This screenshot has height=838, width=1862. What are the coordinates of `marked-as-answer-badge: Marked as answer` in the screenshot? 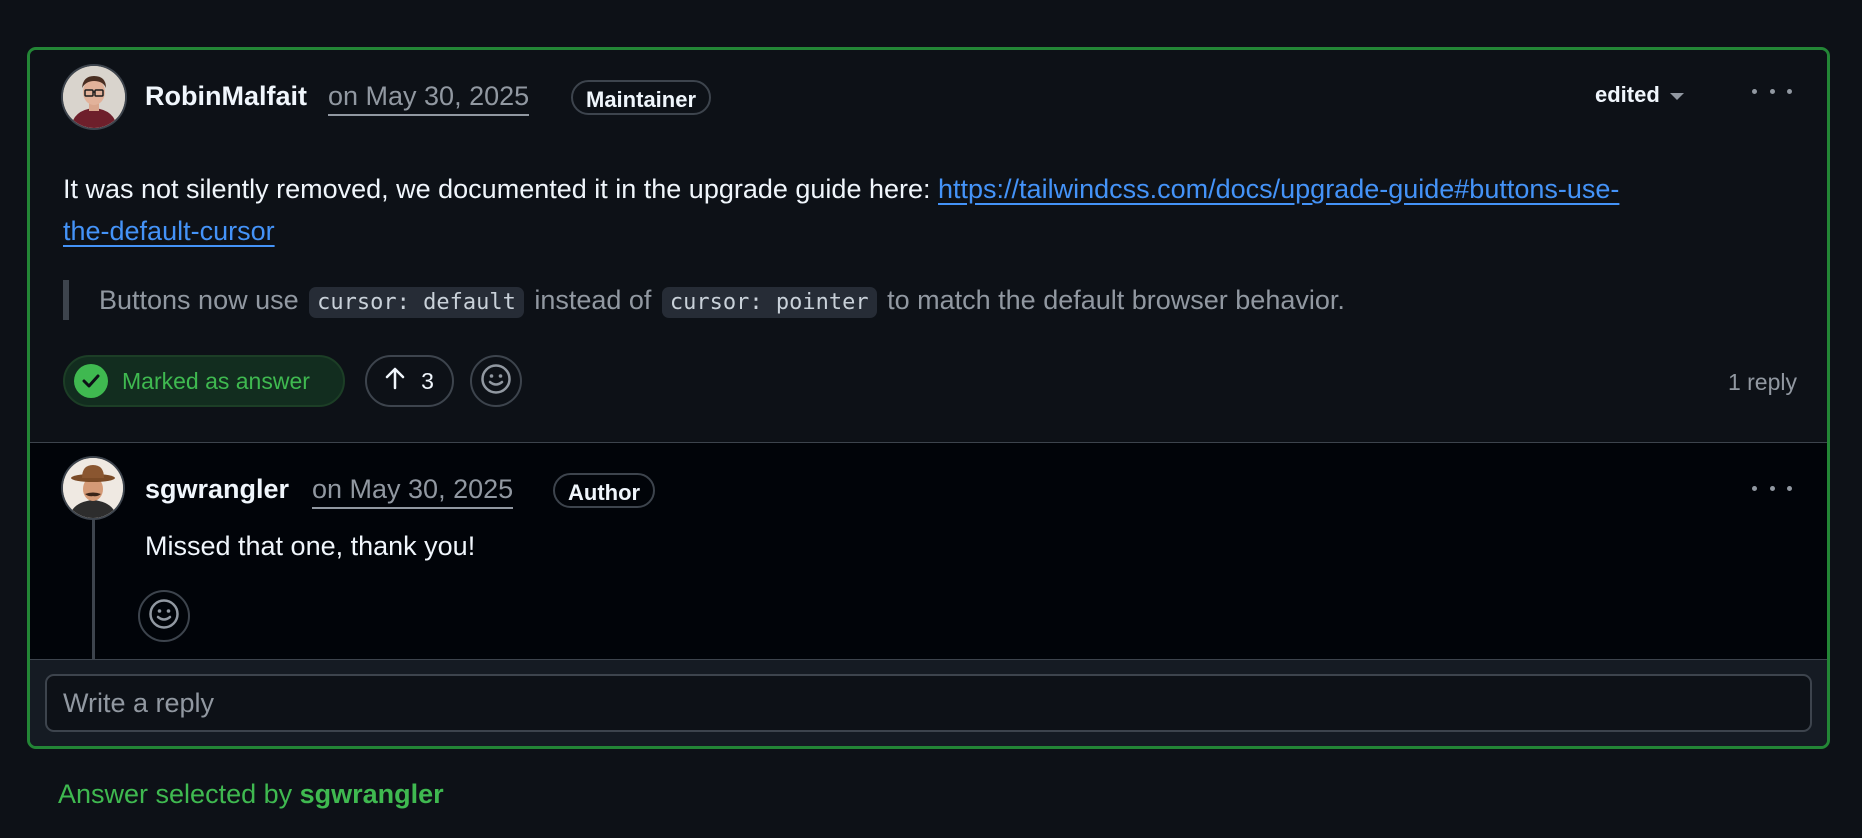 It's located at (204, 381).